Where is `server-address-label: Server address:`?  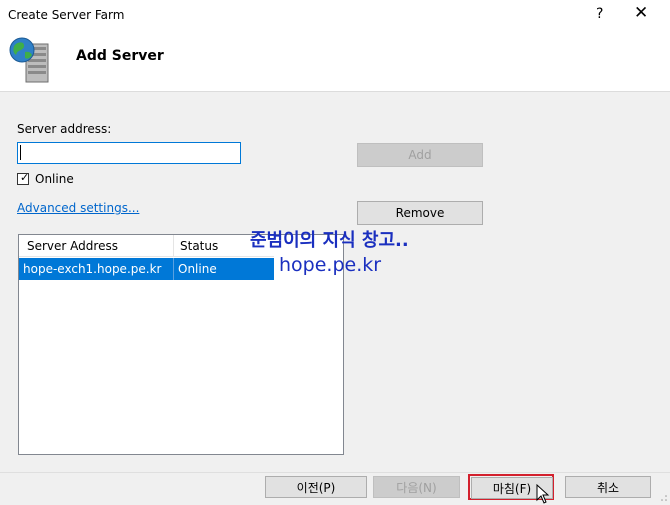 server-address-label: Server address: is located at coordinates (64, 129).